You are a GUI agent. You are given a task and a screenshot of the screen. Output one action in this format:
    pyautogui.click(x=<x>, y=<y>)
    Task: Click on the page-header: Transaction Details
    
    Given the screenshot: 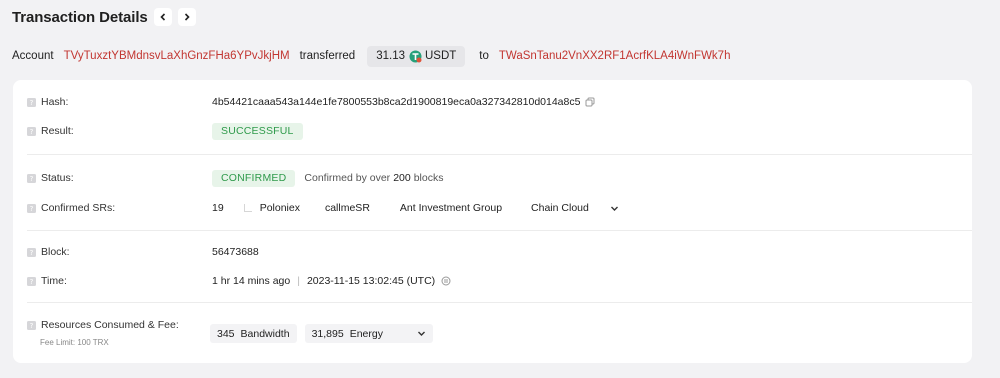 What is the action you would take?
    pyautogui.click(x=104, y=17)
    